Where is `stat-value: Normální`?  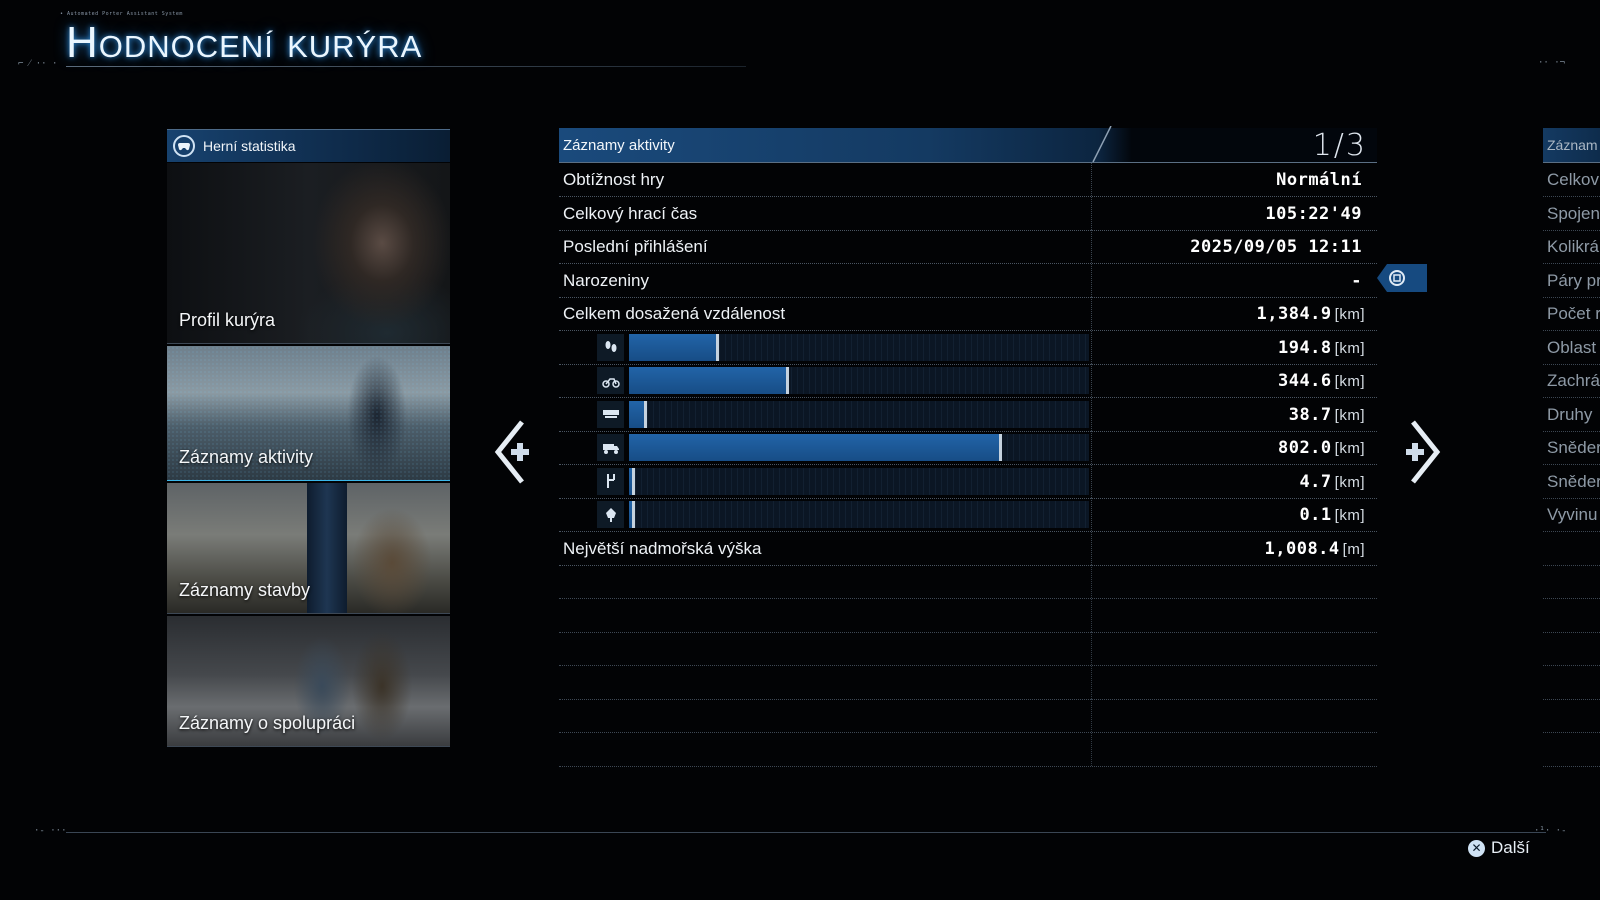
stat-value: Normální is located at coordinates (1320, 180).